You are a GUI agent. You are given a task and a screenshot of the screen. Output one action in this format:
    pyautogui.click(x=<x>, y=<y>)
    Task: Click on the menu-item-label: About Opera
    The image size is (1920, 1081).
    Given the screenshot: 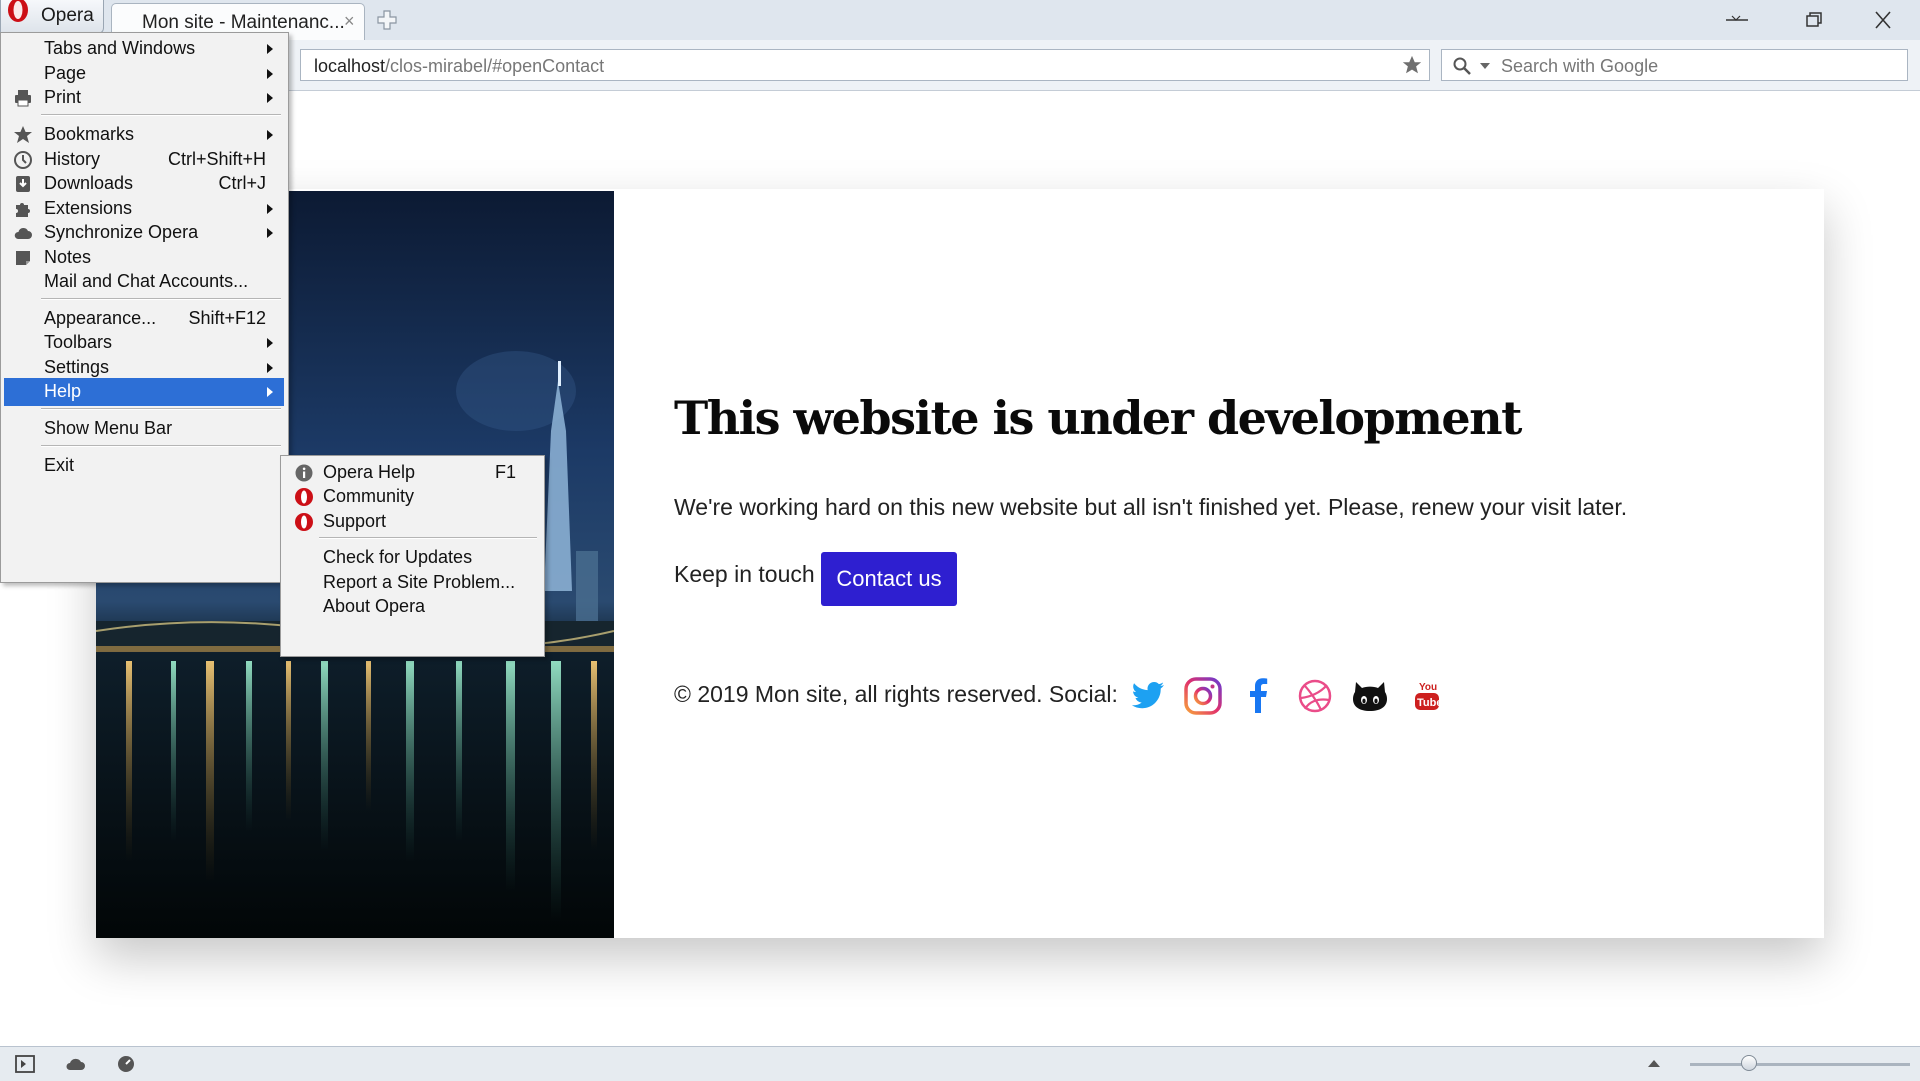 What is the action you would take?
    pyautogui.click(x=374, y=606)
    